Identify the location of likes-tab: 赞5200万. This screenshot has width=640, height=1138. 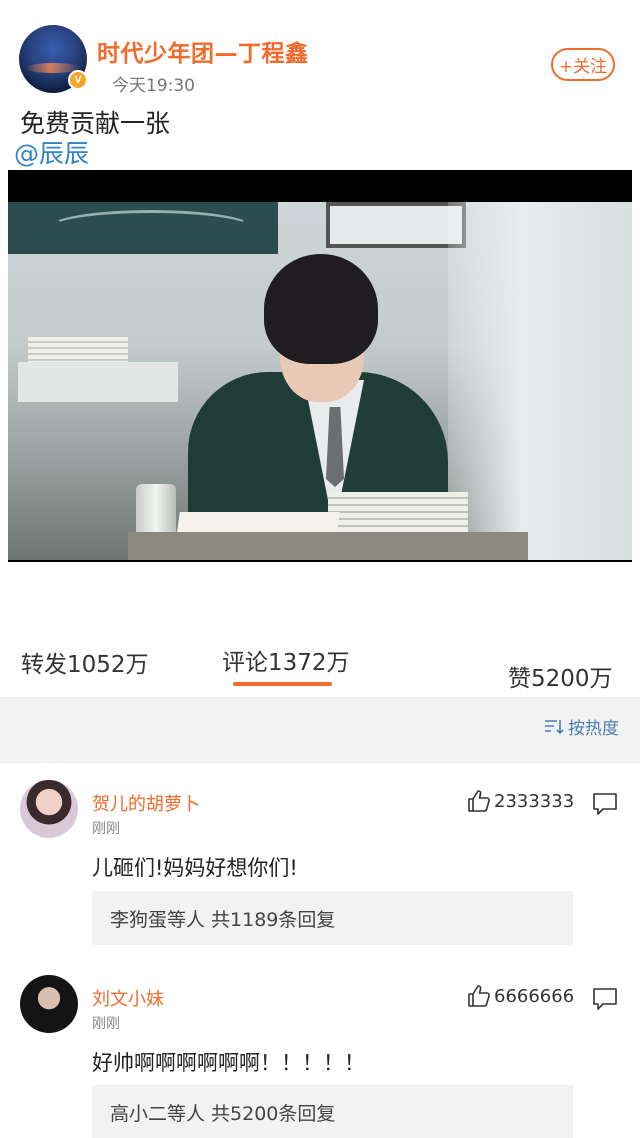
(560, 676).